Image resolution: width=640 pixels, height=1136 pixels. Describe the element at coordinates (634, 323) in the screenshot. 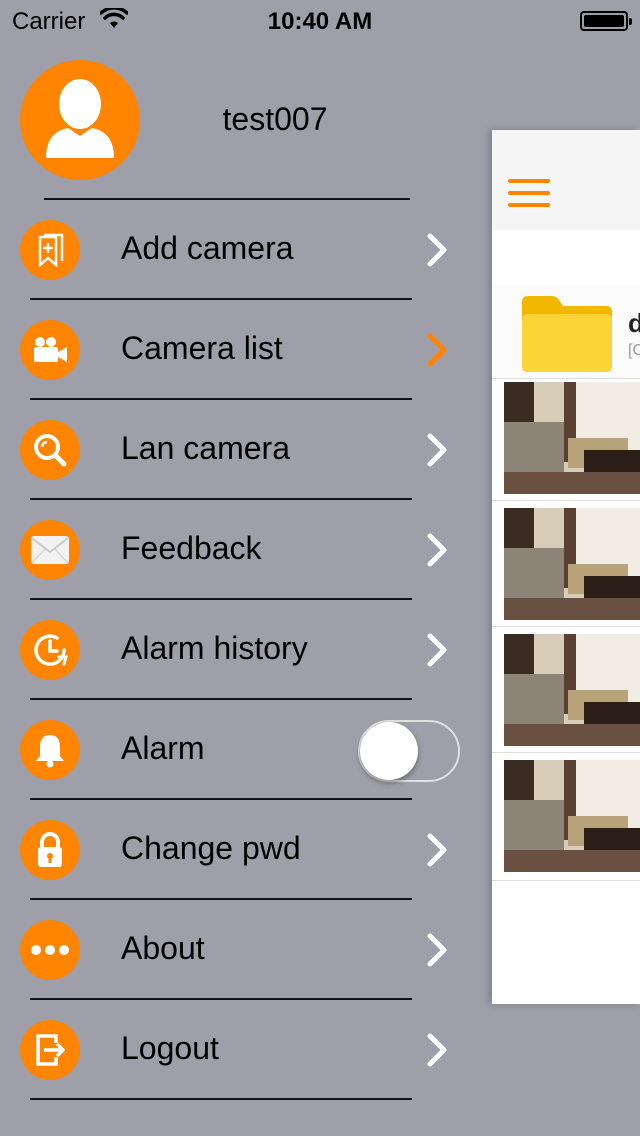

I see `folder-title: d` at that location.